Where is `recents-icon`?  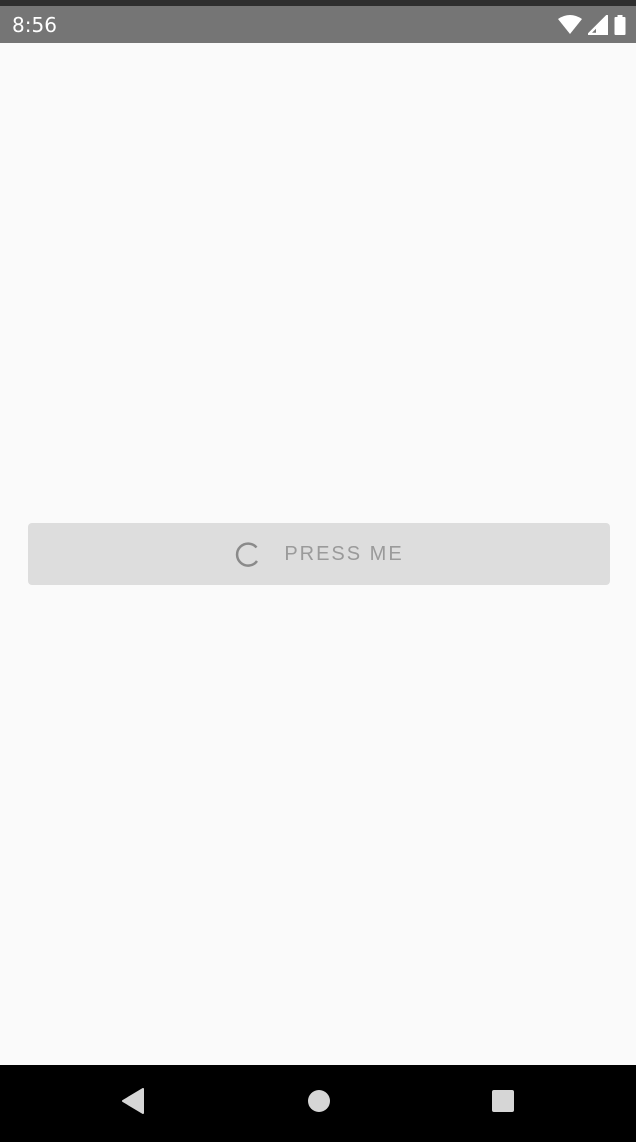 recents-icon is located at coordinates (503, 1103).